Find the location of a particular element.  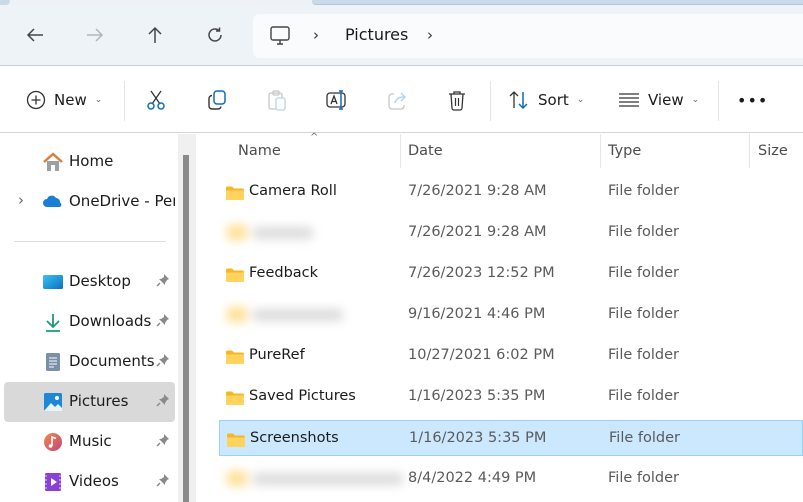

file-row: Camera Roll 7/26/2021 9:28 AM File folder is located at coordinates (511, 192).